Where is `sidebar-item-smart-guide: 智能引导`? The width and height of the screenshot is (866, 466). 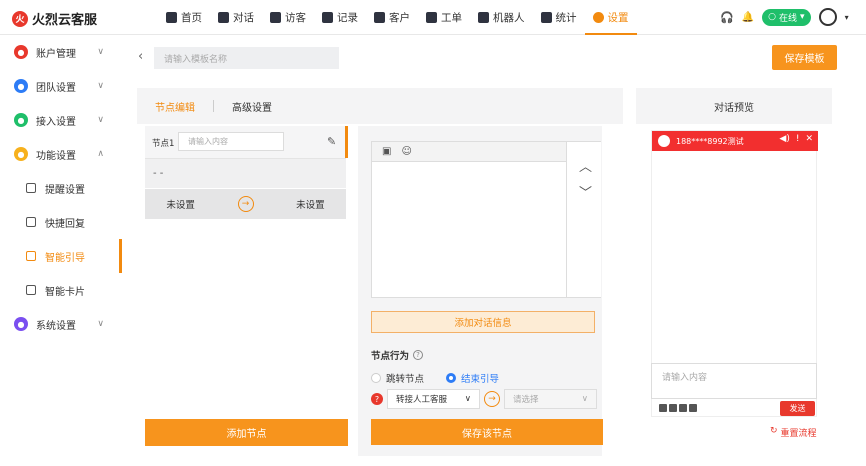
sidebar-item-smart-guide: 智能引导 is located at coordinates (61, 256).